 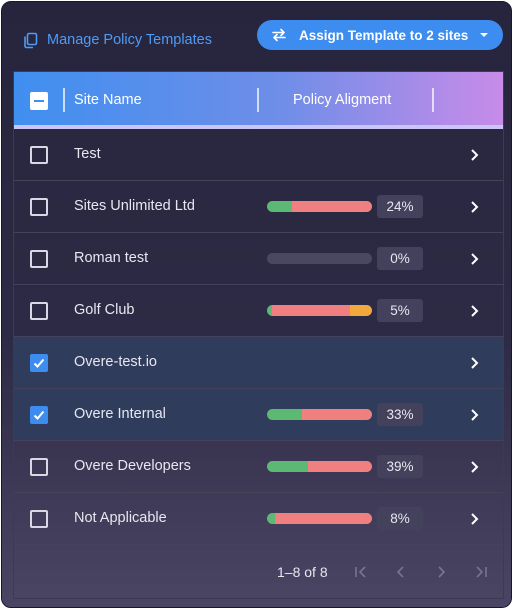 I want to click on assign-template-label: Assign Template to 2 sites, so click(x=384, y=35).